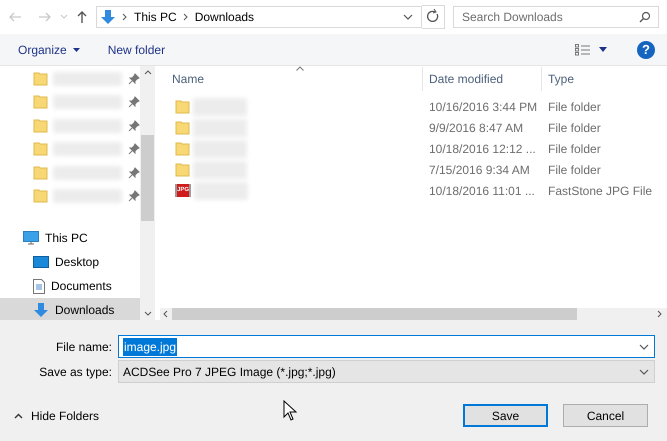 Image resolution: width=667 pixels, height=441 pixels. What do you see at coordinates (556, 17) in the screenshot?
I see `search-field: Search Downloads` at bounding box center [556, 17].